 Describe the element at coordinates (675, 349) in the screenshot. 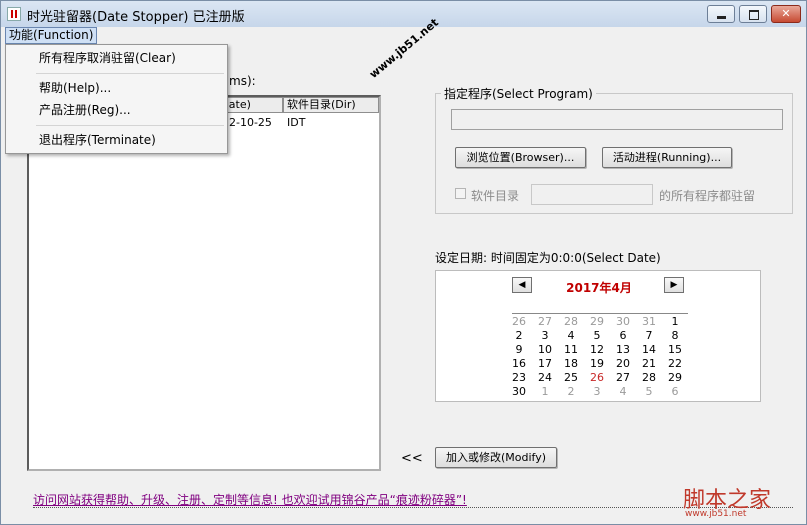

I see `calendar-day: 15` at that location.